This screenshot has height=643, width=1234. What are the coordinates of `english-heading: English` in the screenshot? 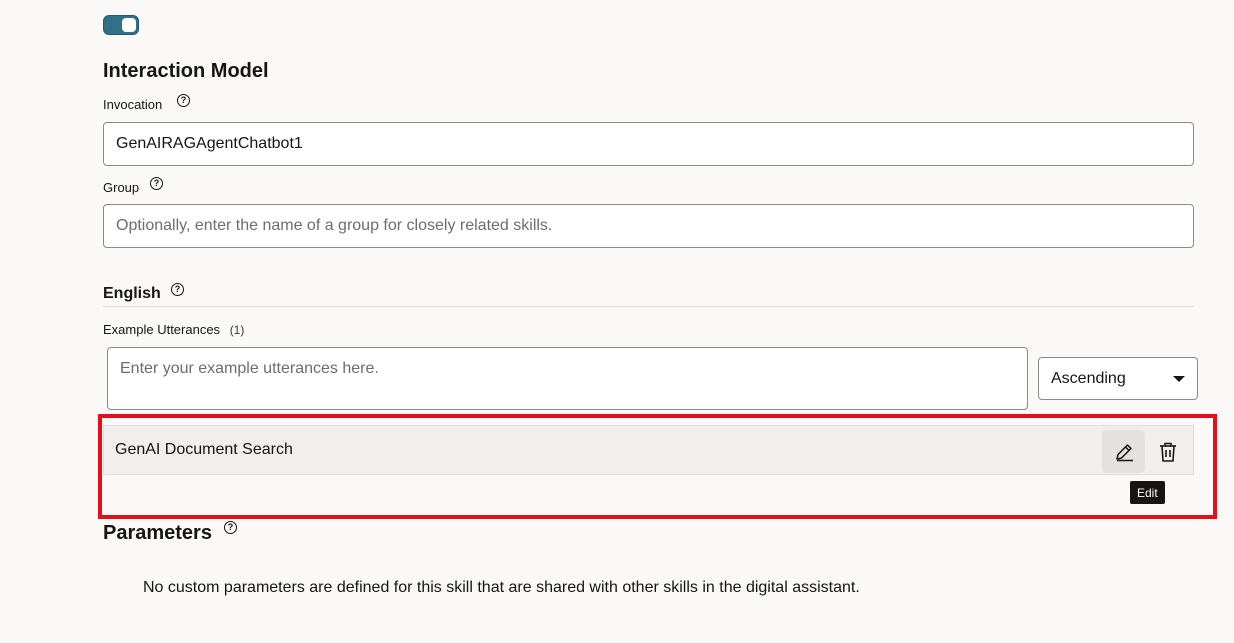 It's located at (132, 293).